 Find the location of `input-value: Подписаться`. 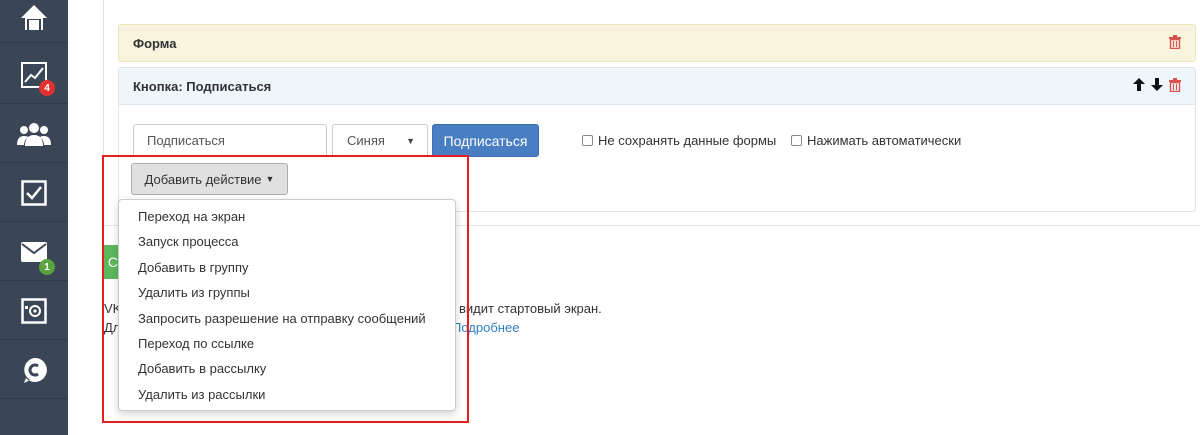

input-value: Подписаться is located at coordinates (186, 140).